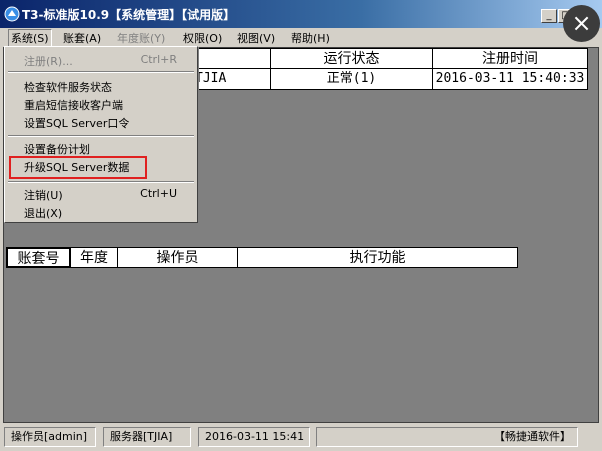 The height and width of the screenshot is (451, 602). What do you see at coordinates (177, 257) in the screenshot?
I see `column-header-operator: 操作员` at bounding box center [177, 257].